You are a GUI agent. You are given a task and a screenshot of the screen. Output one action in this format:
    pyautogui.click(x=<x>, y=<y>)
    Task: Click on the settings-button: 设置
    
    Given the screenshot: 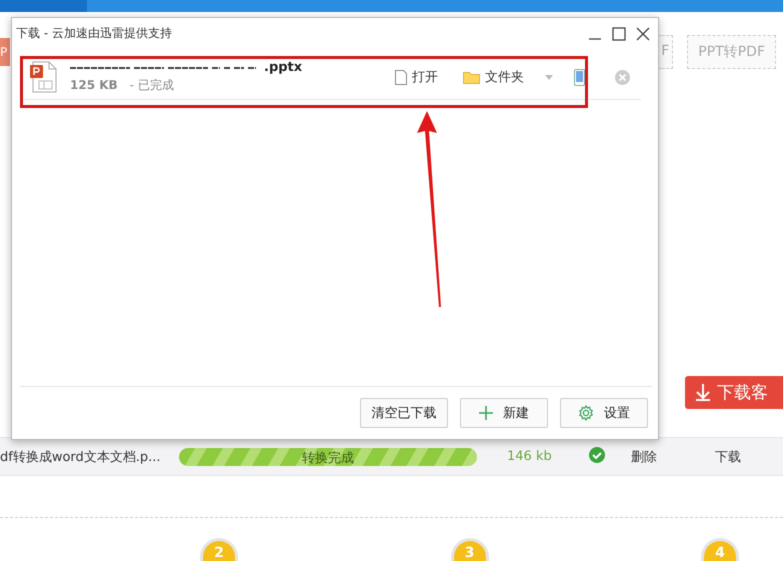 What is the action you would take?
    pyautogui.click(x=604, y=413)
    